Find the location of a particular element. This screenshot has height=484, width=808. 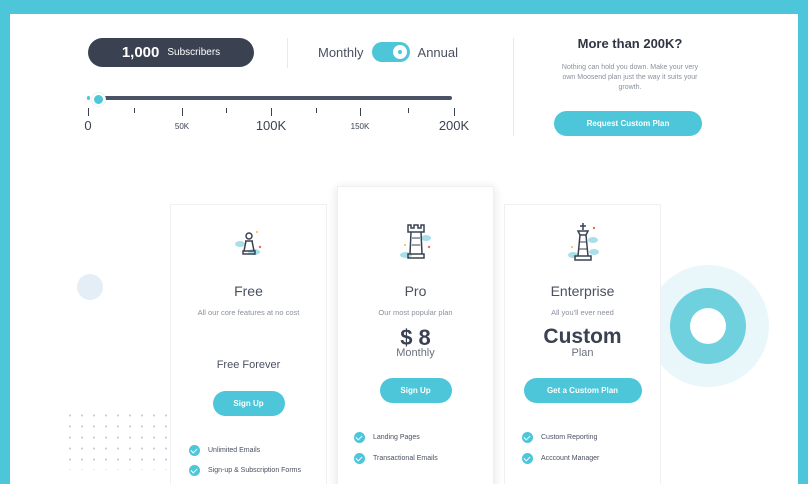

subscribers-value: 1,000 is located at coordinates (140, 52).